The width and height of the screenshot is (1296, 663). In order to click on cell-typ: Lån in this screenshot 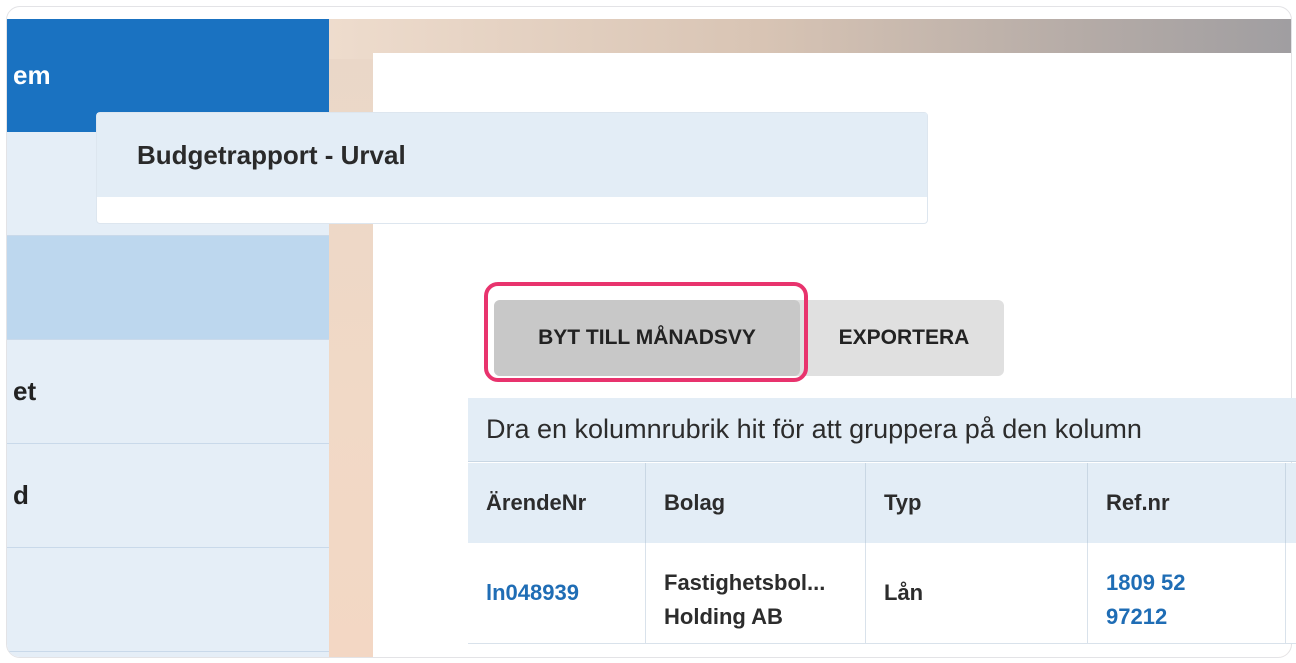, I will do `click(977, 593)`.